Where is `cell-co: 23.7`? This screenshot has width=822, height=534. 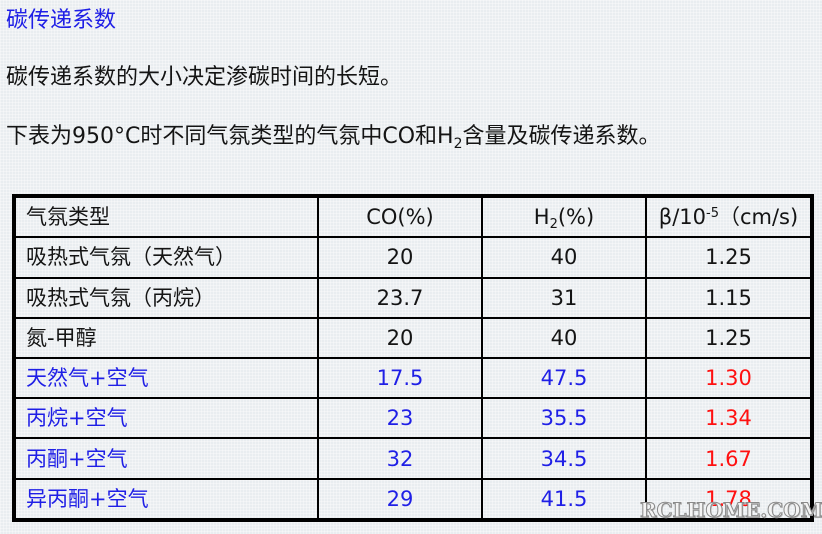
cell-co: 23.7 is located at coordinates (400, 297).